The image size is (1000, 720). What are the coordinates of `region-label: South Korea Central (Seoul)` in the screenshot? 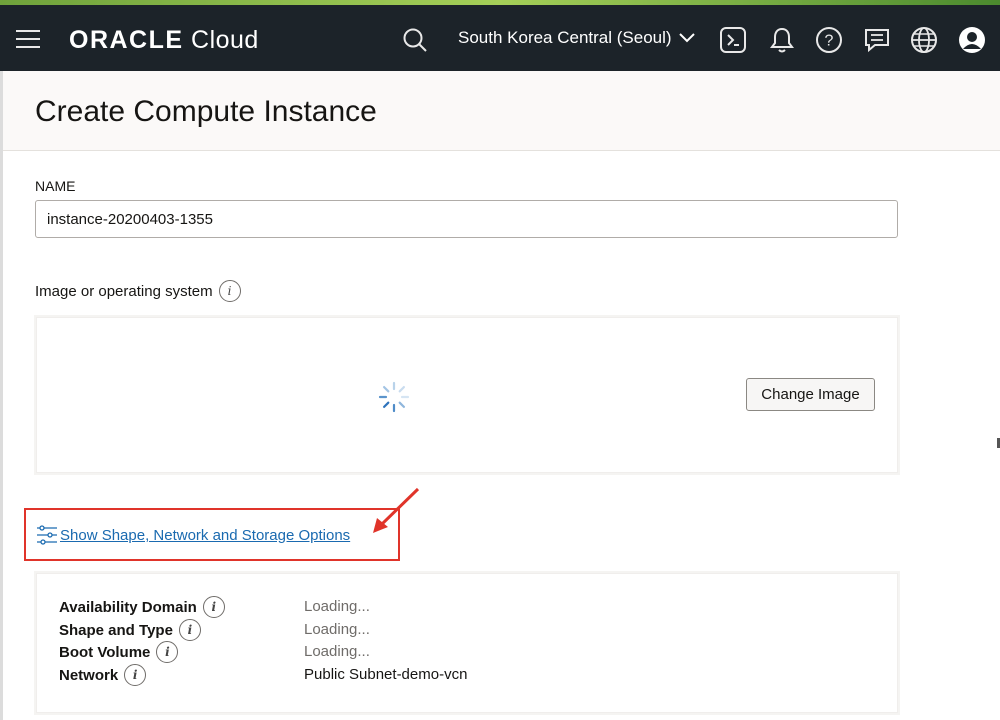 It's located at (565, 37).